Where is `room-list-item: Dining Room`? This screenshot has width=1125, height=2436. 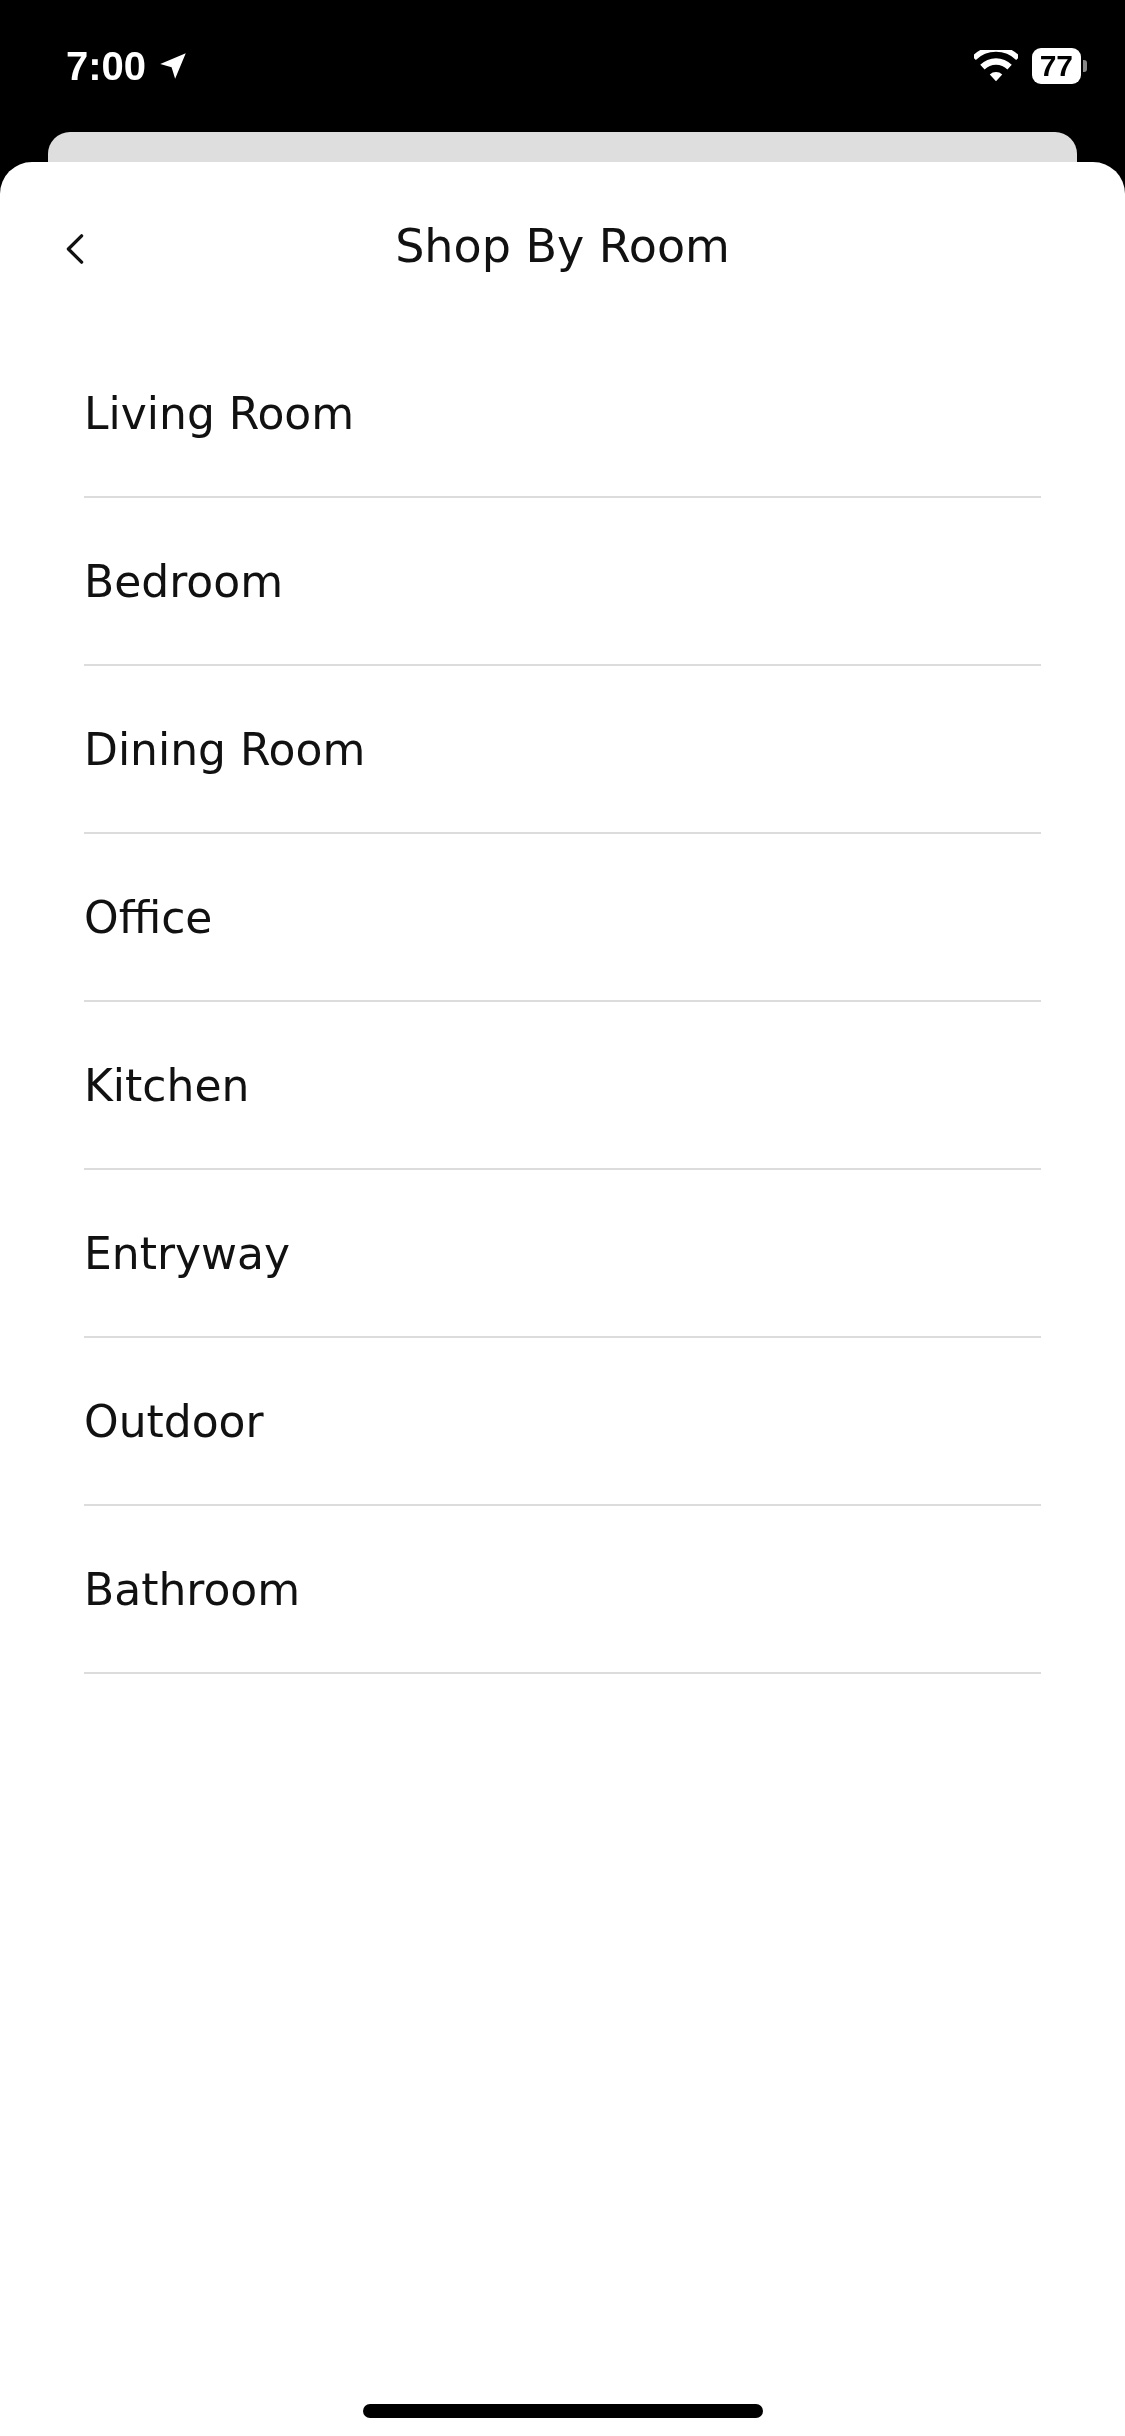 room-list-item: Dining Room is located at coordinates (562, 750).